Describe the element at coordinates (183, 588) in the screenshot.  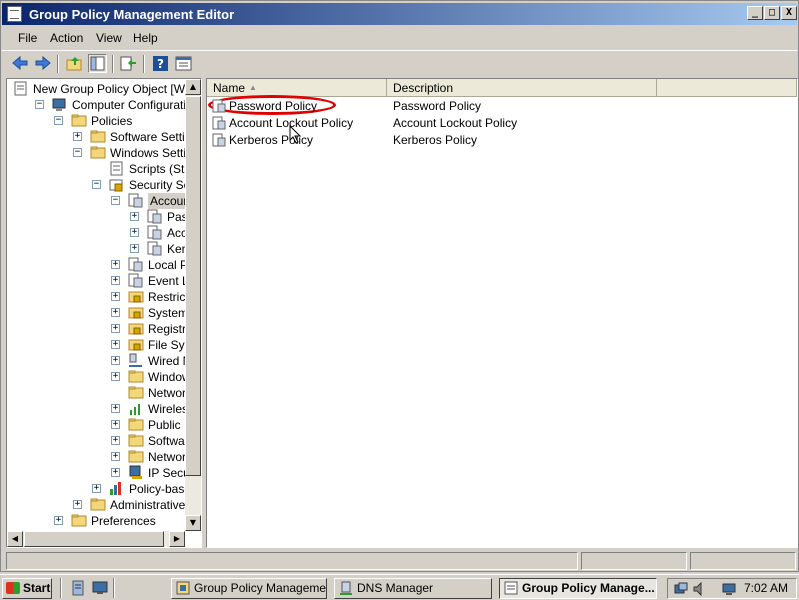
I see `gpm-icon` at that location.